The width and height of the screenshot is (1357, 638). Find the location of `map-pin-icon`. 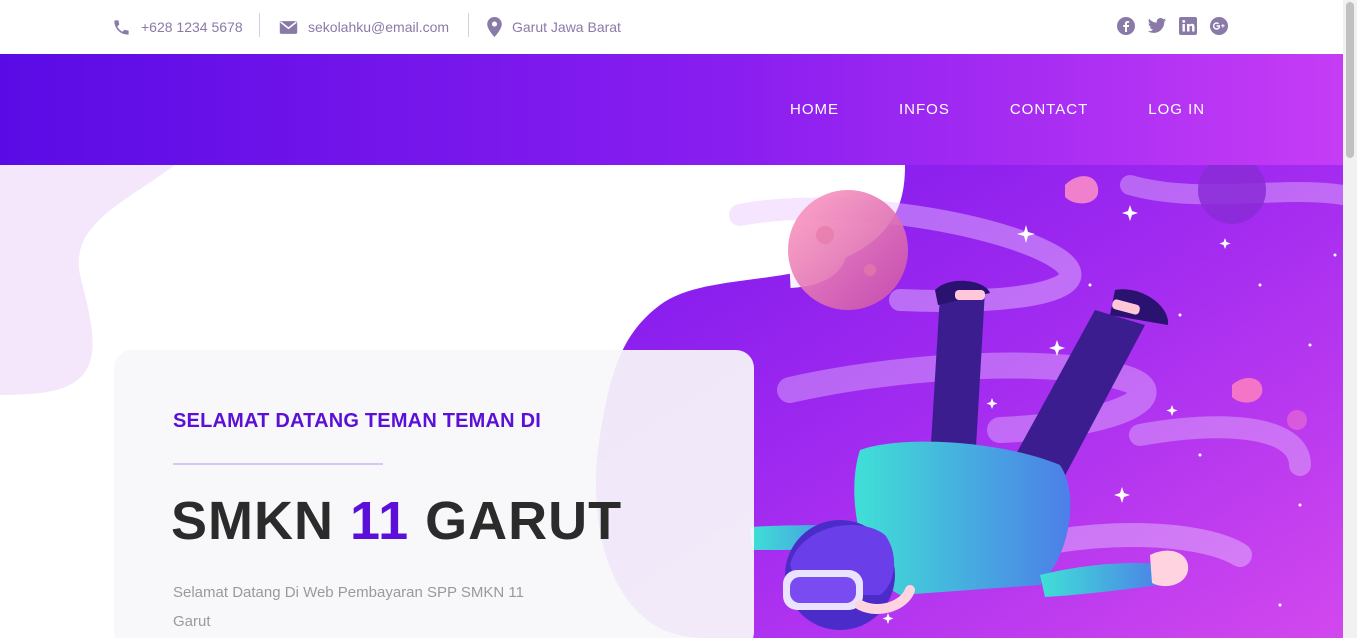

map-pin-icon is located at coordinates (494, 27).